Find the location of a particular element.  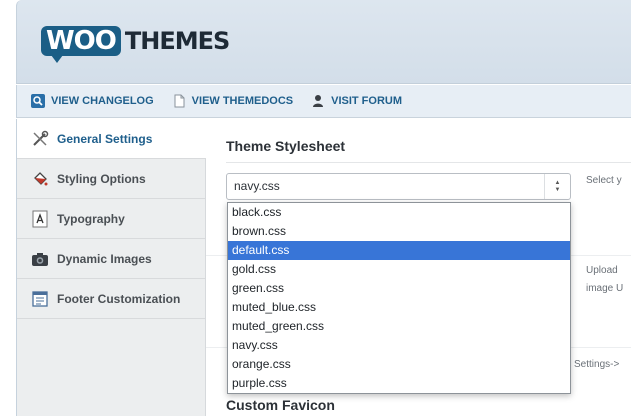

dropdown-option: muted_green.css is located at coordinates (399, 326).